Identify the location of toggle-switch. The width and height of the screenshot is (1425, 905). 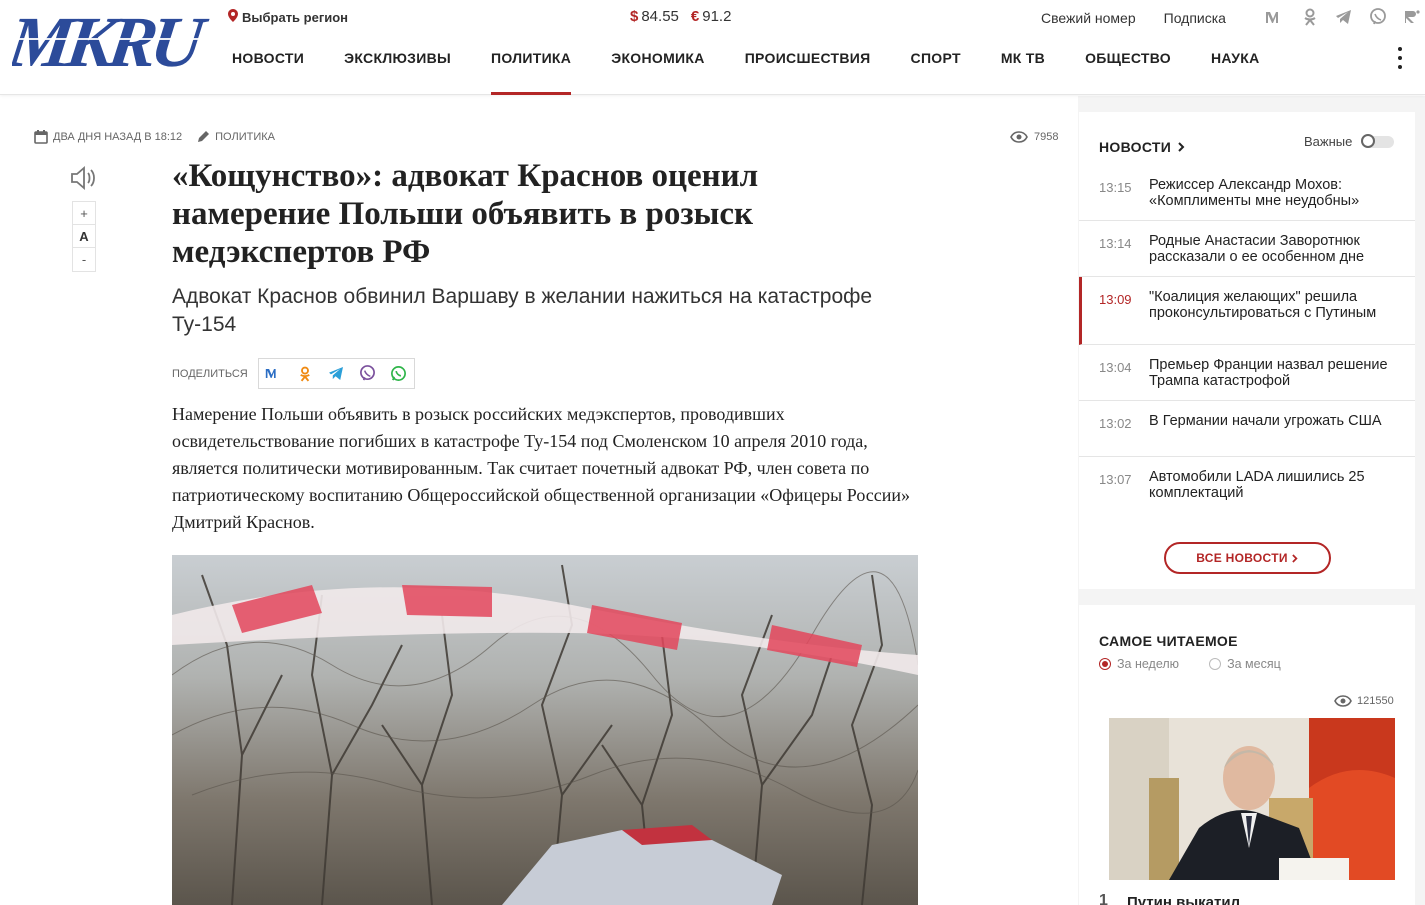
(1378, 140).